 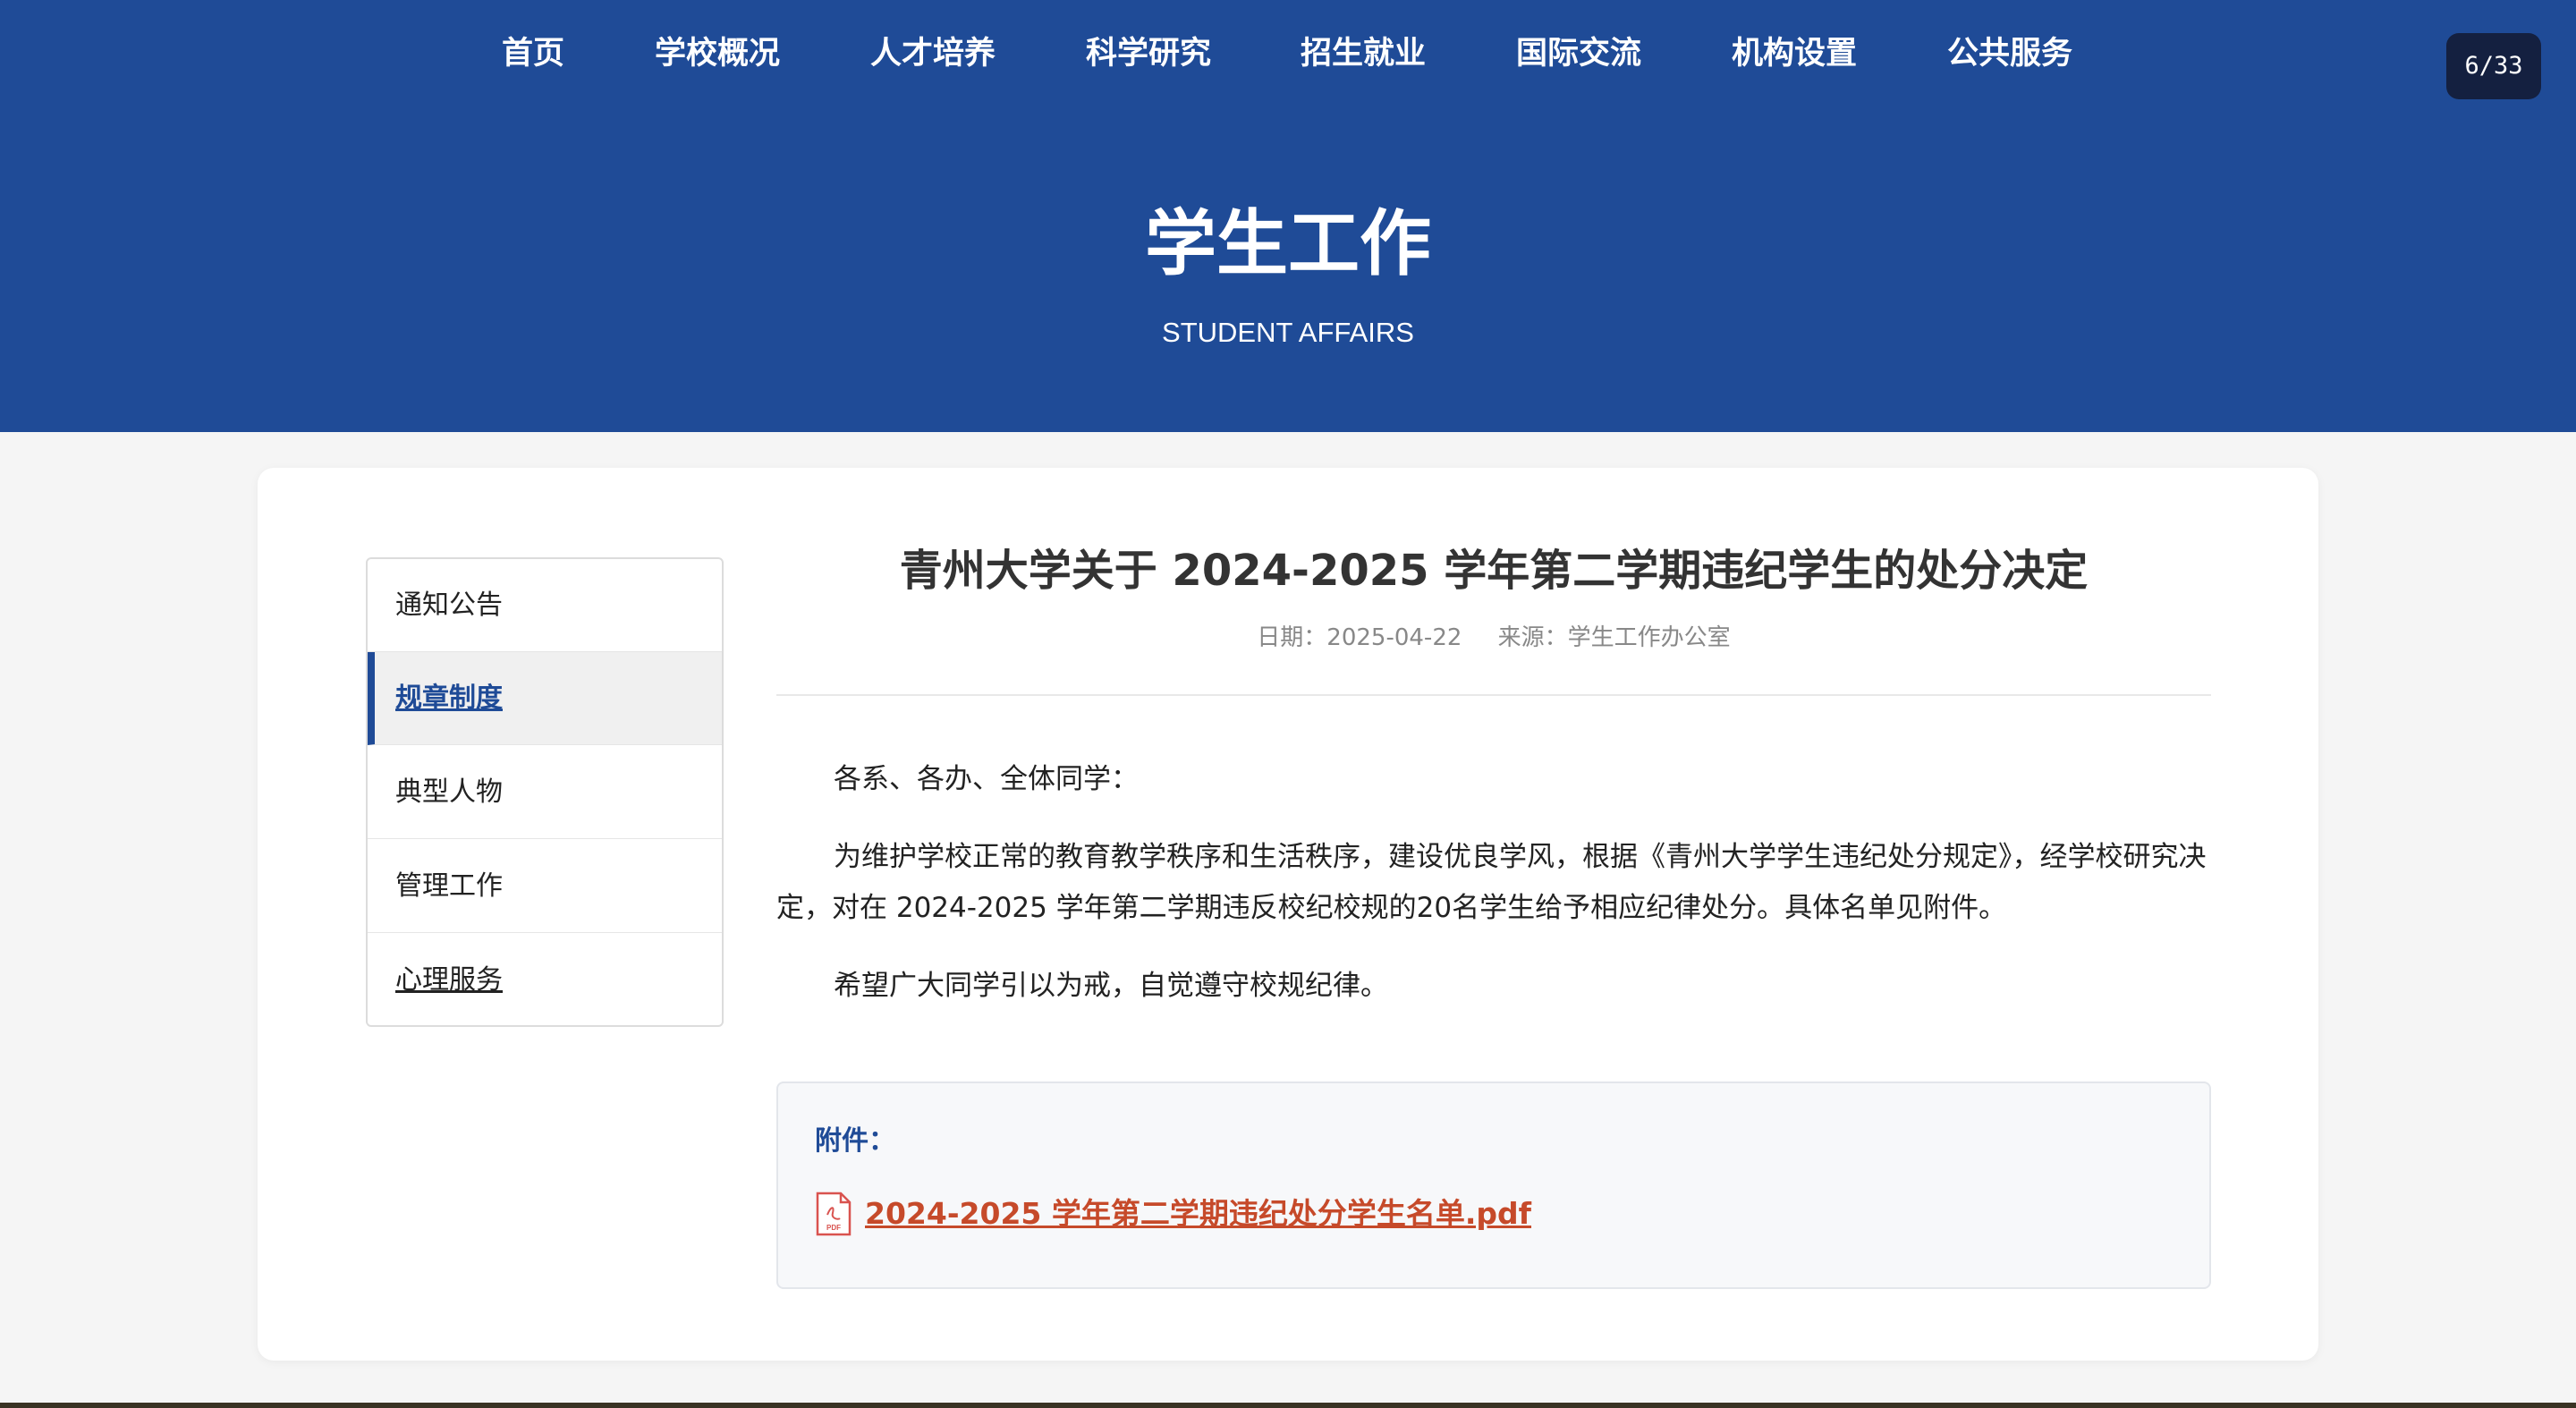 What do you see at coordinates (1359, 637) in the screenshot?
I see `article-date: 日期：2025-04-22` at bounding box center [1359, 637].